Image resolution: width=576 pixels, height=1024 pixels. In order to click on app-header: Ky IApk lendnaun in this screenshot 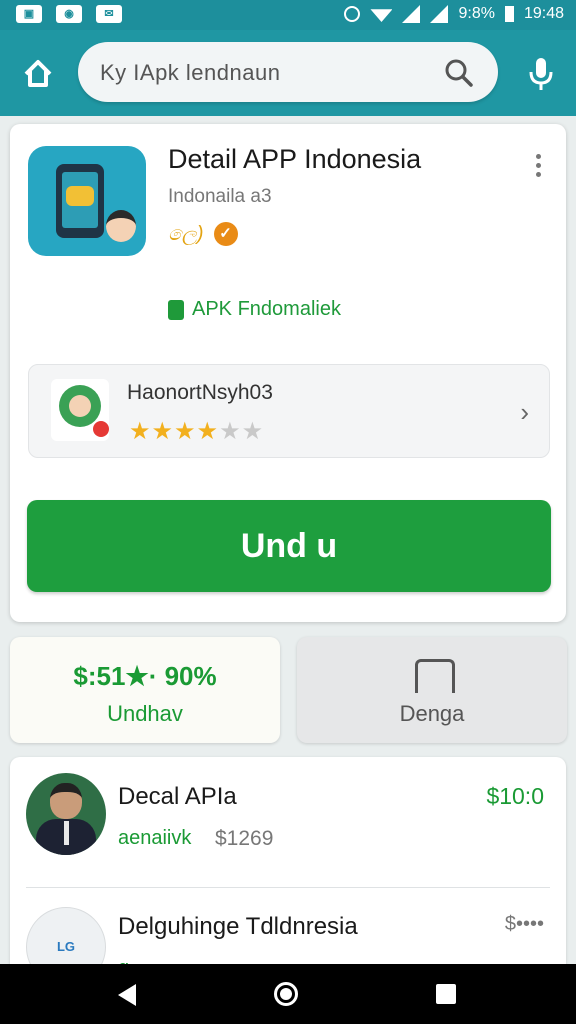, I will do `click(288, 73)`.